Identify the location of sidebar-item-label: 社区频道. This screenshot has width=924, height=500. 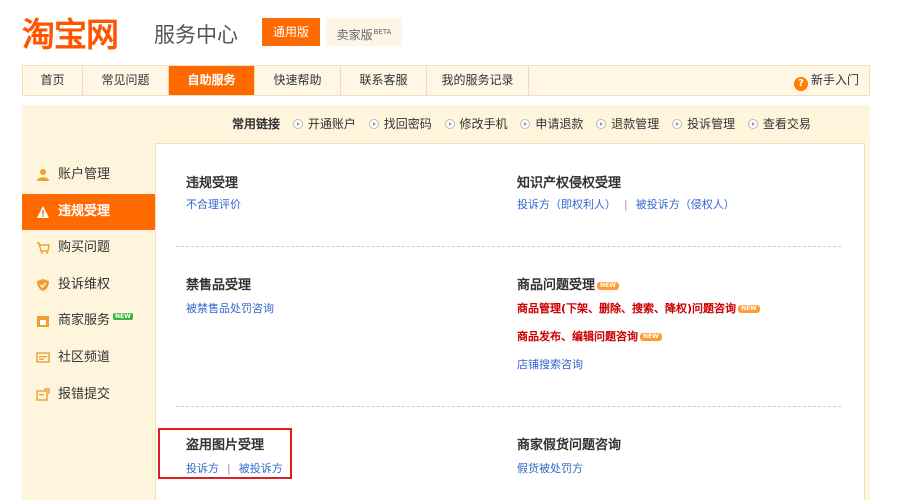
(84, 357).